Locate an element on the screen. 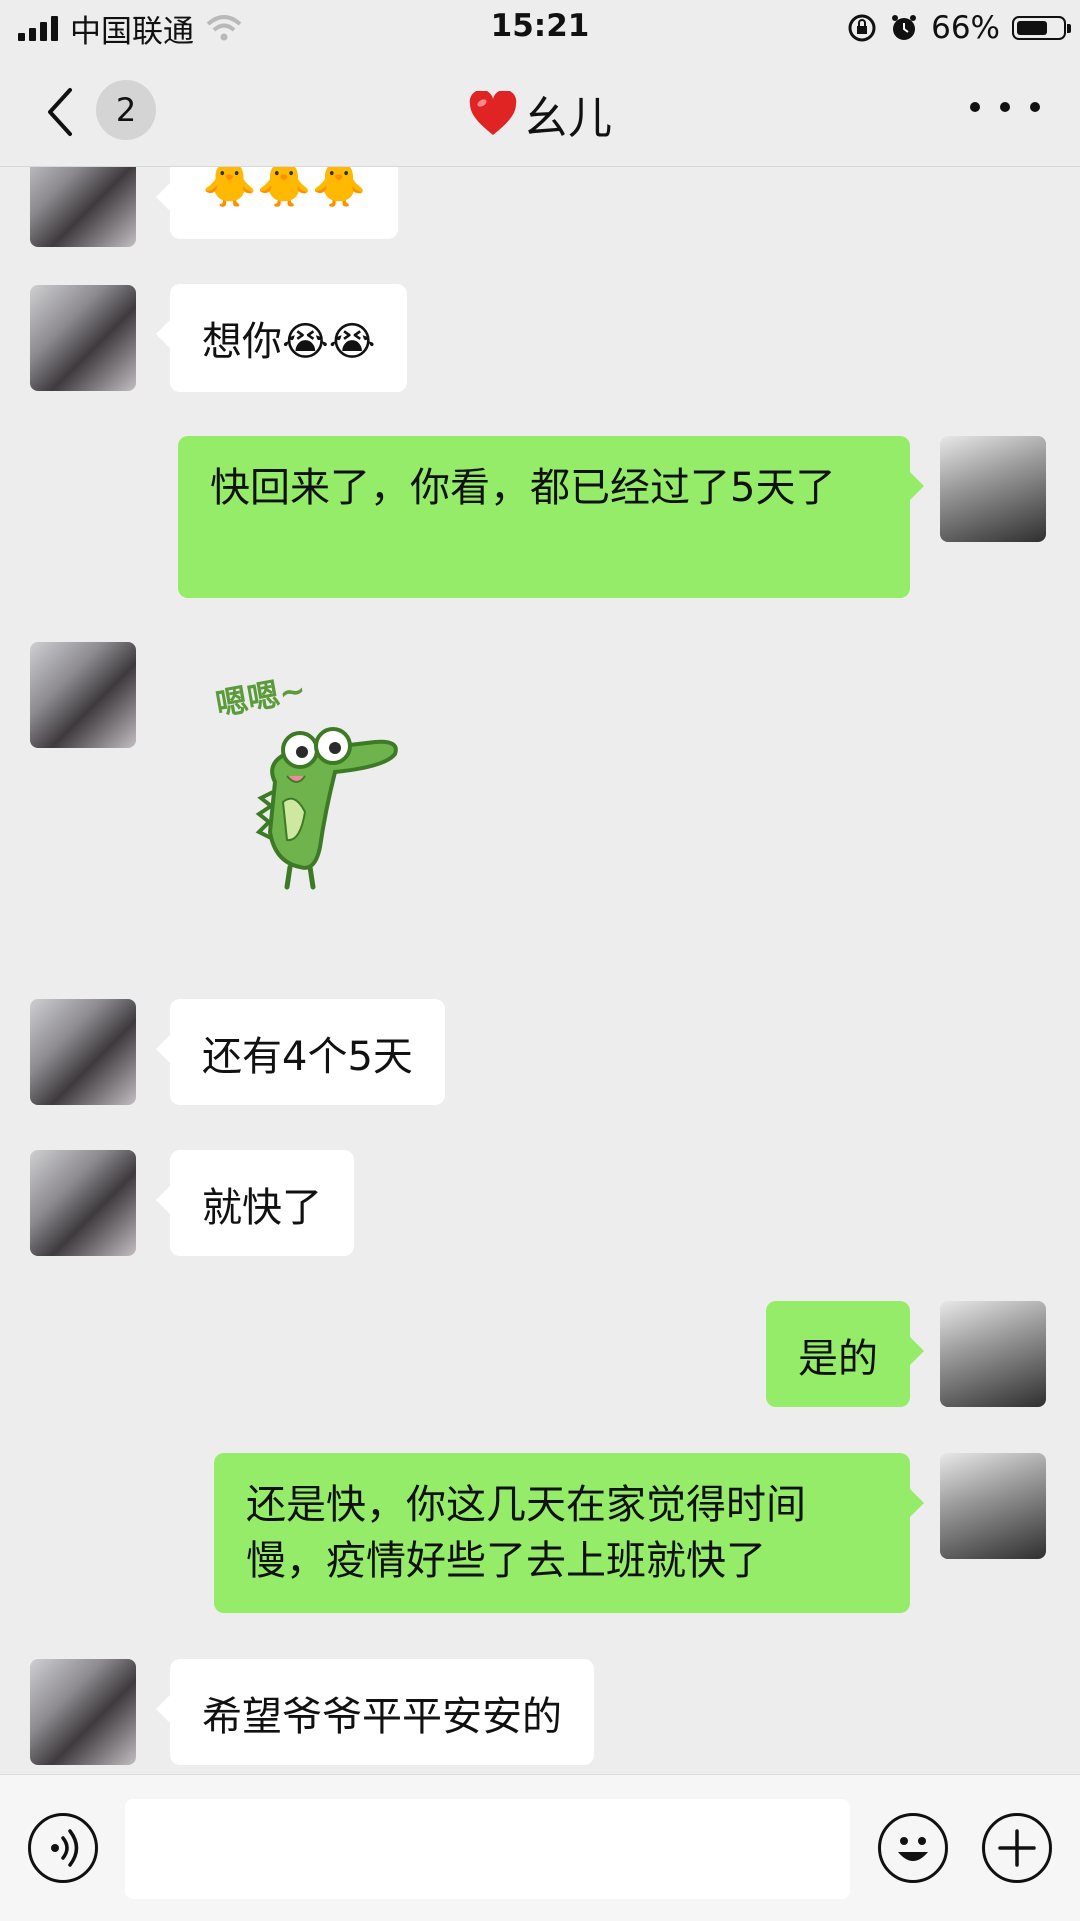 Image resolution: width=1080 pixels, height=1921 pixels. crocodile-sticker: 嗯嗯~ is located at coordinates (320, 786).